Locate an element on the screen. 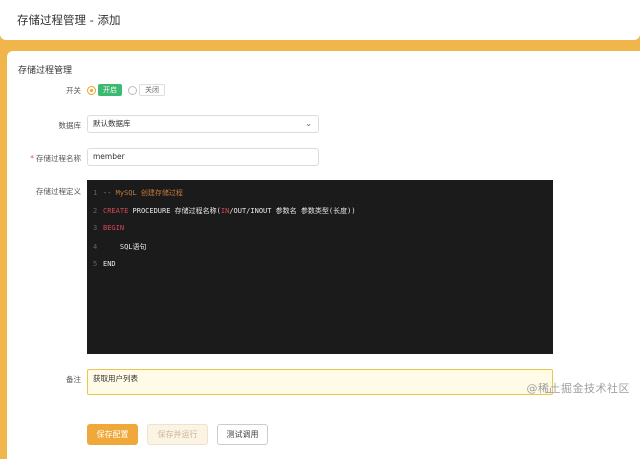 The width and height of the screenshot is (640, 459). watermark: @稀土掘金技术社区 is located at coordinates (578, 388).